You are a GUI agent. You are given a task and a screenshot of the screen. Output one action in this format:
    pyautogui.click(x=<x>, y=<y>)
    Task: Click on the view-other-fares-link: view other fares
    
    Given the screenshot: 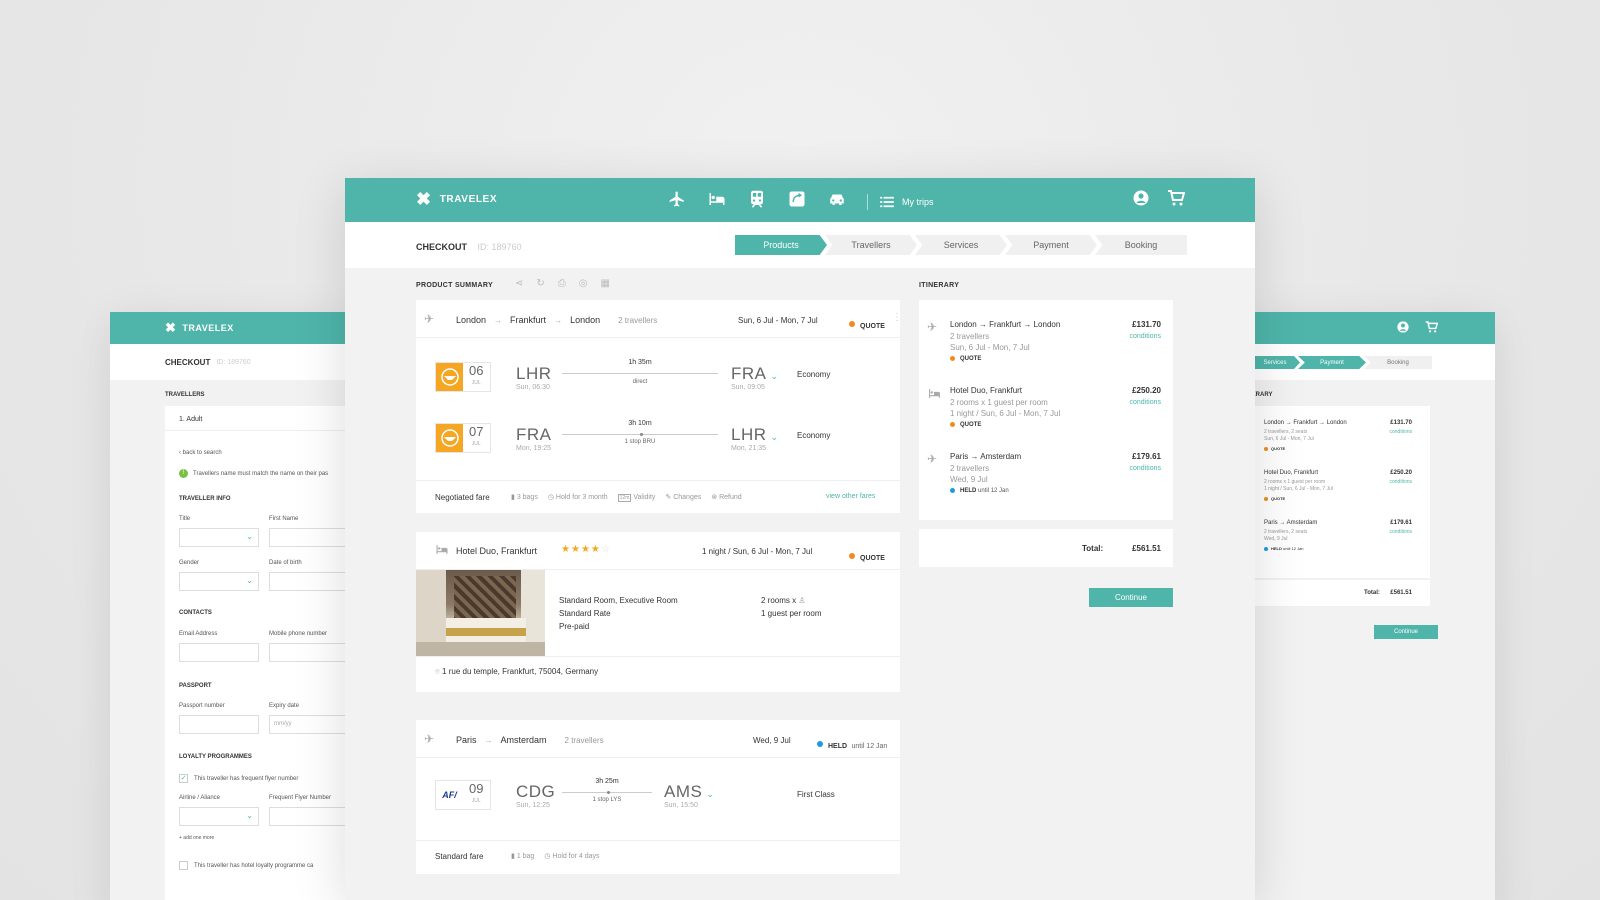 What is the action you would take?
    pyautogui.click(x=850, y=496)
    